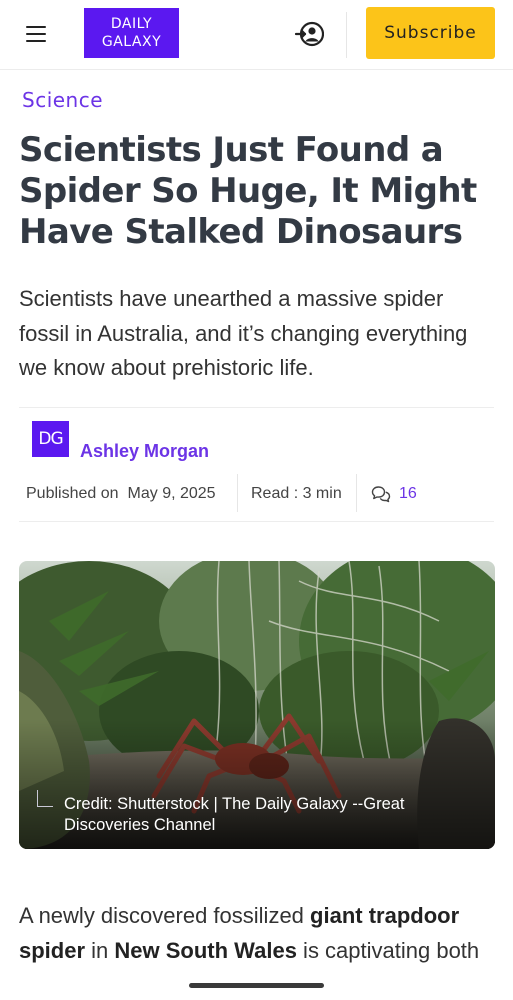 The height and width of the screenshot is (1000, 513). I want to click on user-login-icon, so click(309, 34).